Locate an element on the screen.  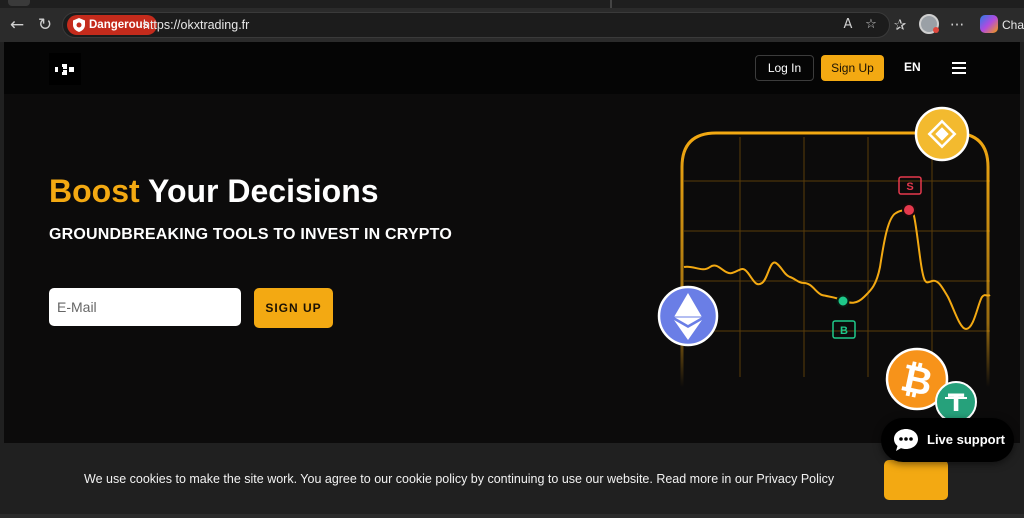
tab-divider is located at coordinates (611, 4).